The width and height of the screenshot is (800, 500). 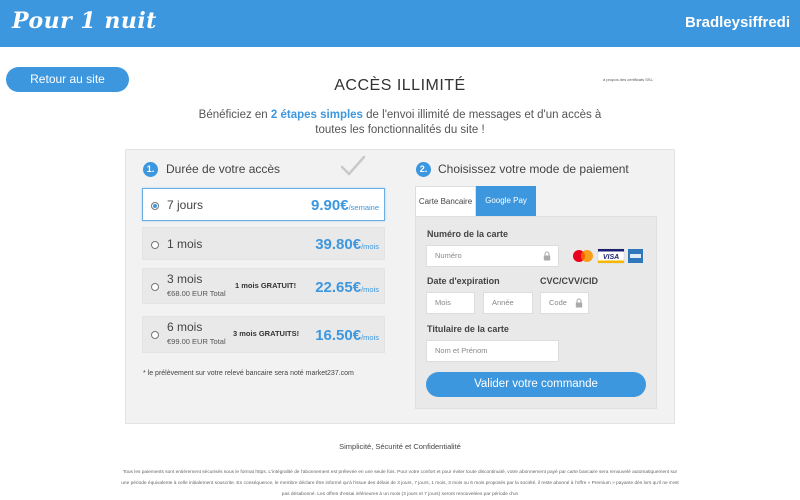 I want to click on amex-icon, so click(x=635, y=256).